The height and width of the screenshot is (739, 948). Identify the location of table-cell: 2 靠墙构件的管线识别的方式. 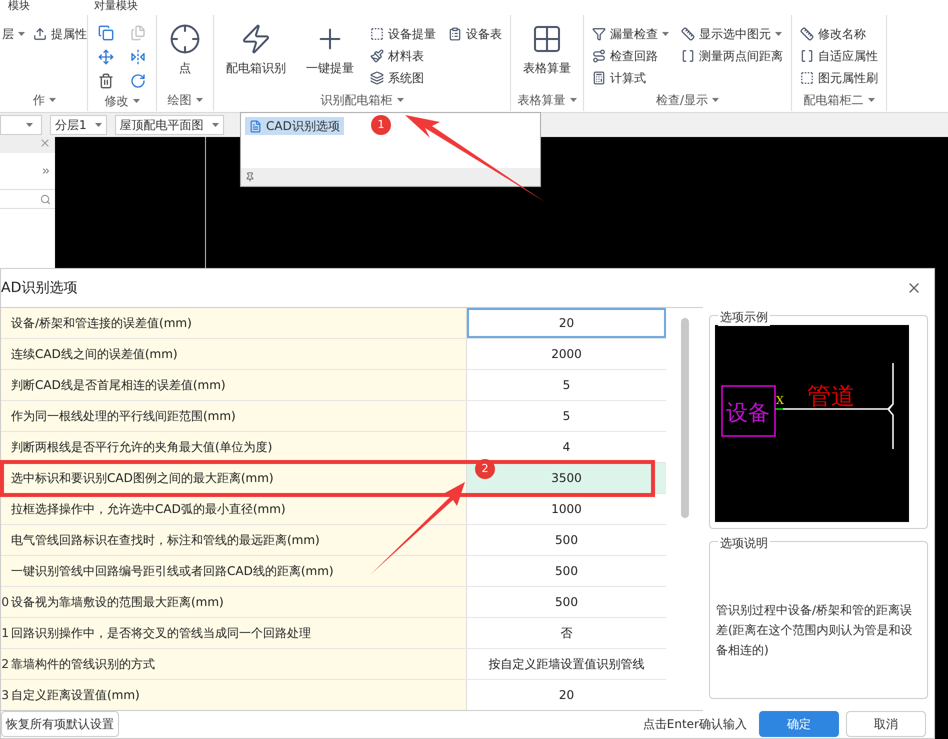
(234, 664).